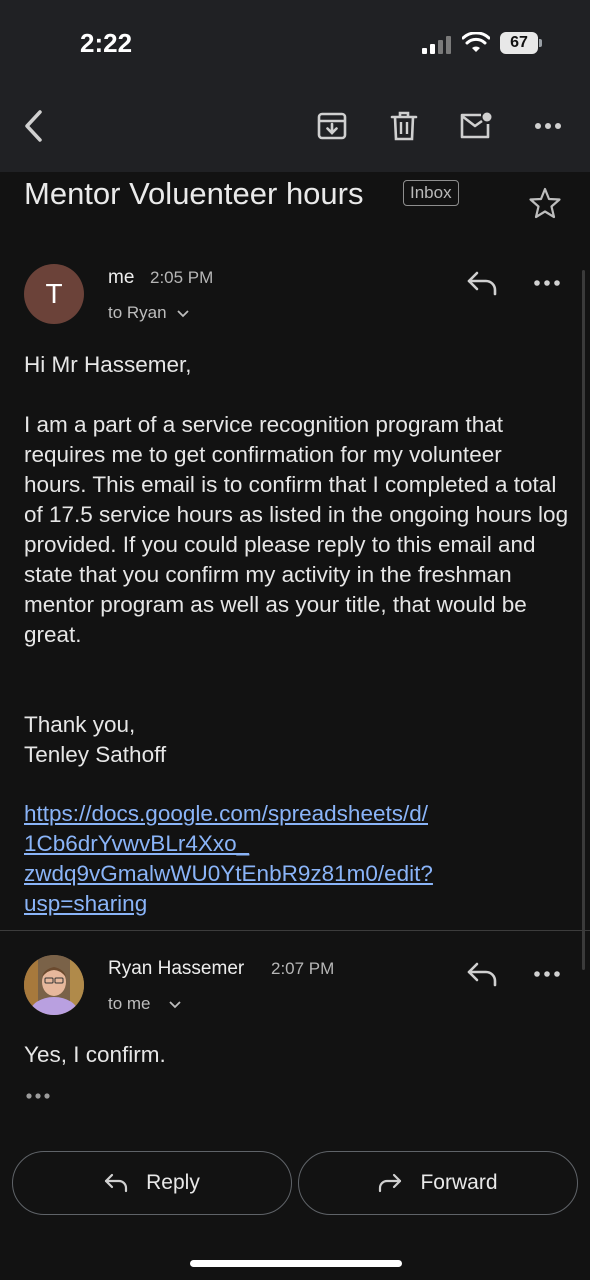 The height and width of the screenshot is (1280, 590). I want to click on message-body: Yes, I confirm., so click(95, 1054).